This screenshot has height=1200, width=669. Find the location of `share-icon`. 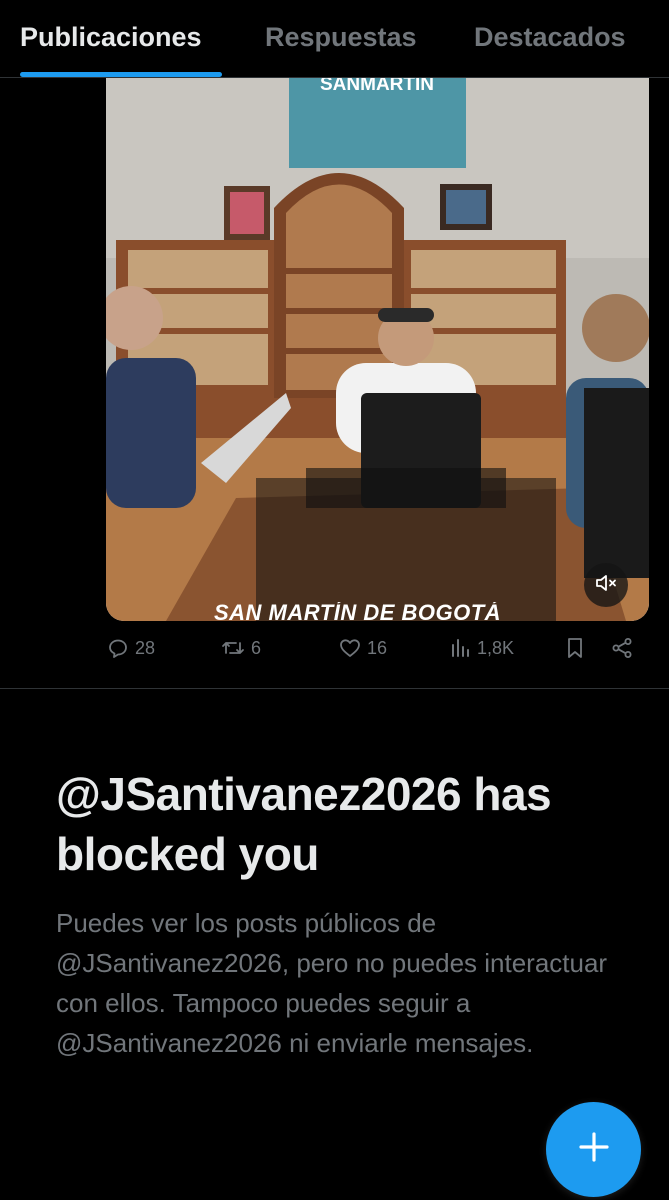

share-icon is located at coordinates (622, 648).